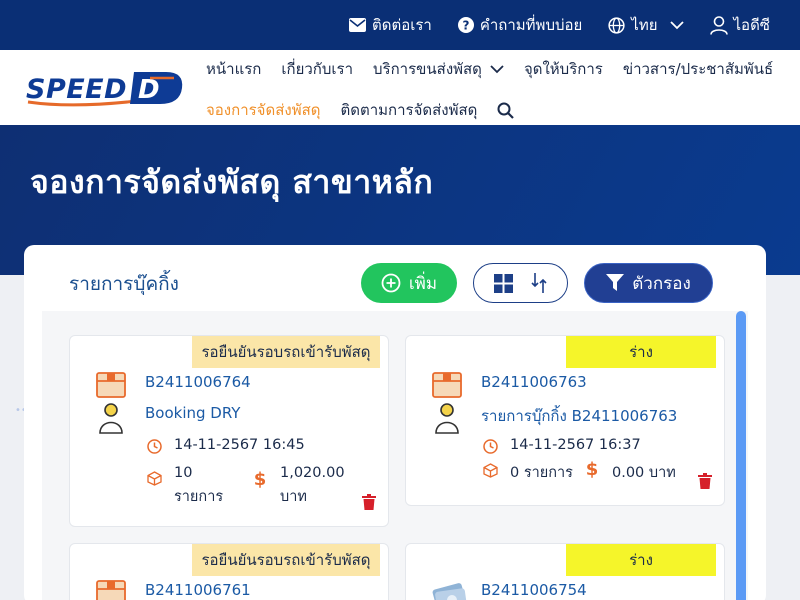 This screenshot has width=800, height=600. I want to click on language-label: ไทย, so click(644, 25).